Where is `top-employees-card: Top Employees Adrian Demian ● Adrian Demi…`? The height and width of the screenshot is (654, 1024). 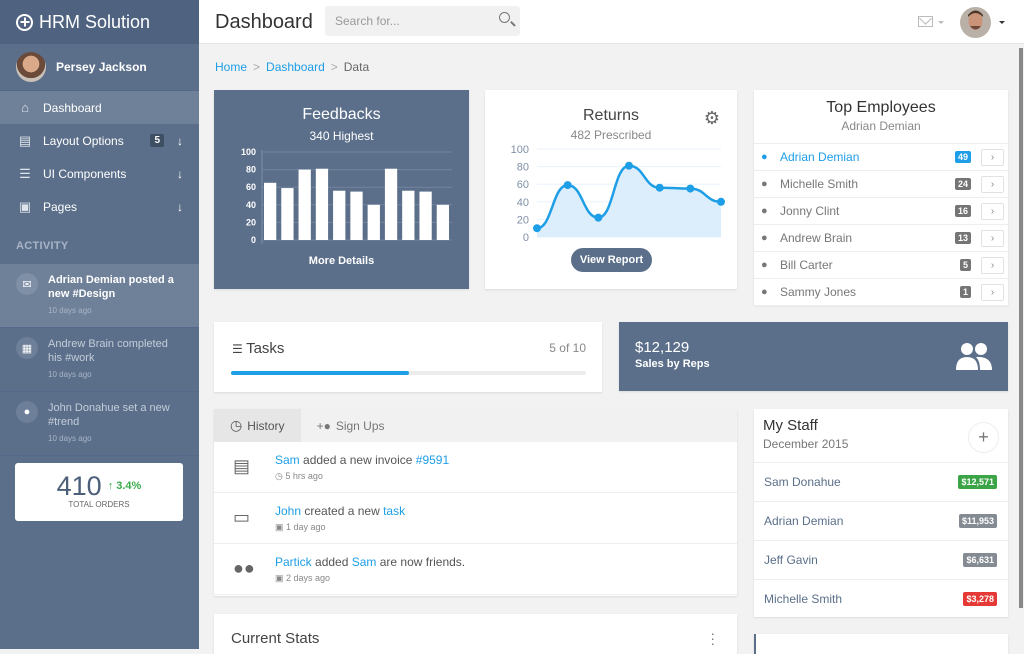 top-employees-card: Top Employees Adrian Demian ● Adrian Demi… is located at coordinates (881, 198).